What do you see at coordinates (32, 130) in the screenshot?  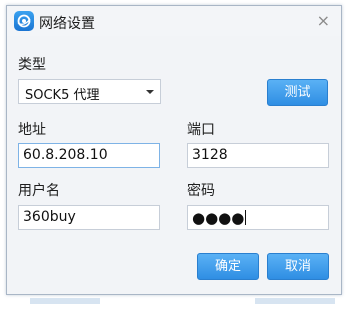 I see `address-label: 地址` at bounding box center [32, 130].